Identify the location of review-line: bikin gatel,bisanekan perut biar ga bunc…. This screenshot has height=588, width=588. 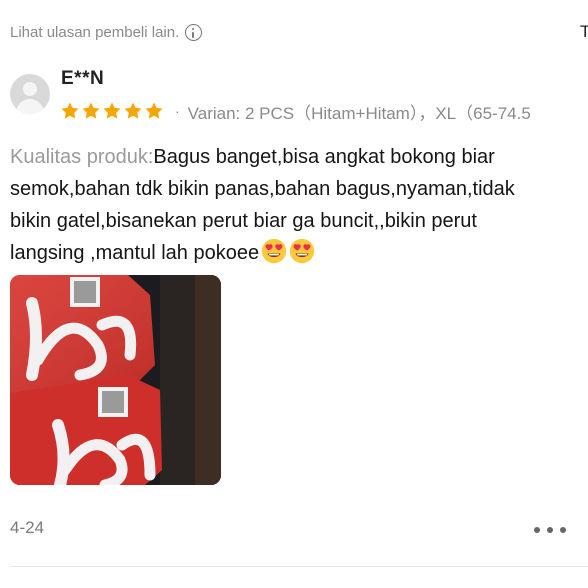
(243, 221).